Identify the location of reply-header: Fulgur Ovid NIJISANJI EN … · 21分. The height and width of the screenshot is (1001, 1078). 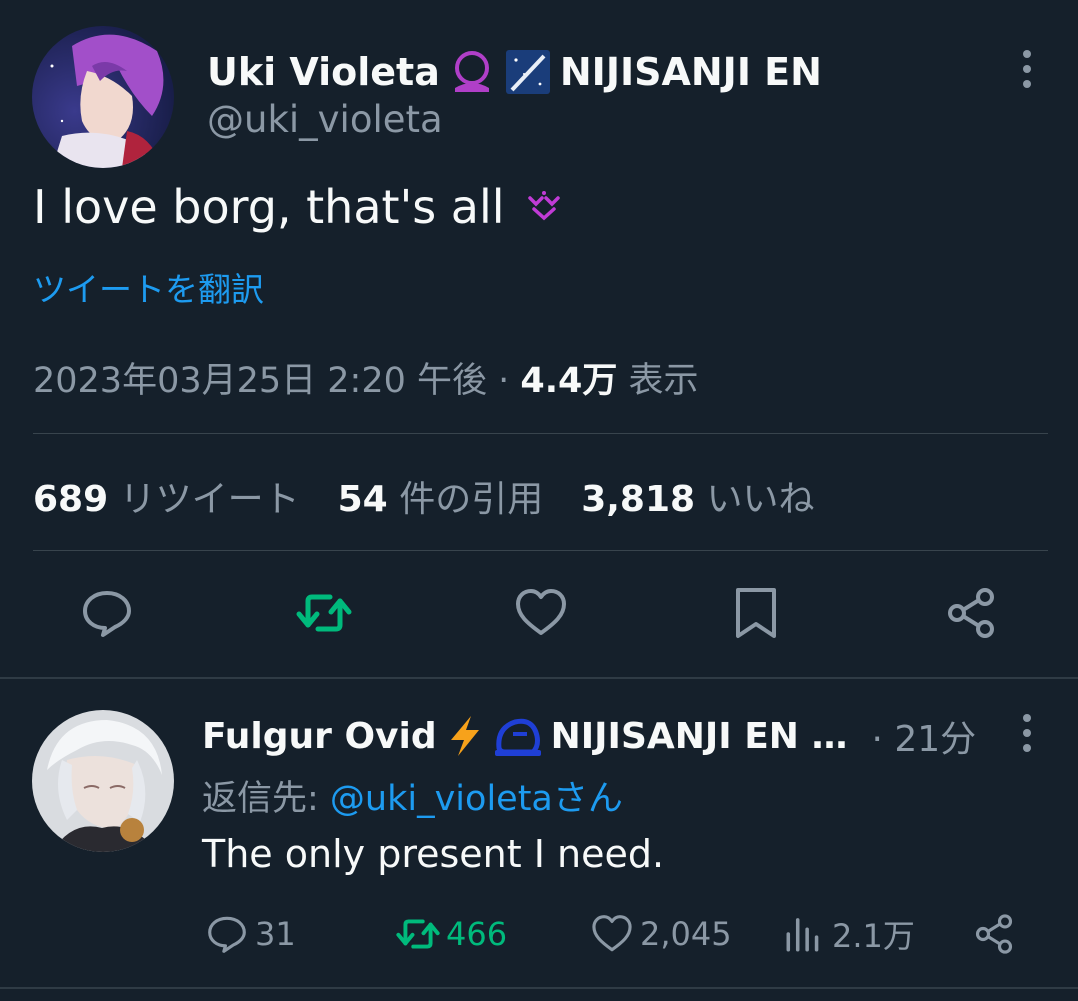
(589, 736).